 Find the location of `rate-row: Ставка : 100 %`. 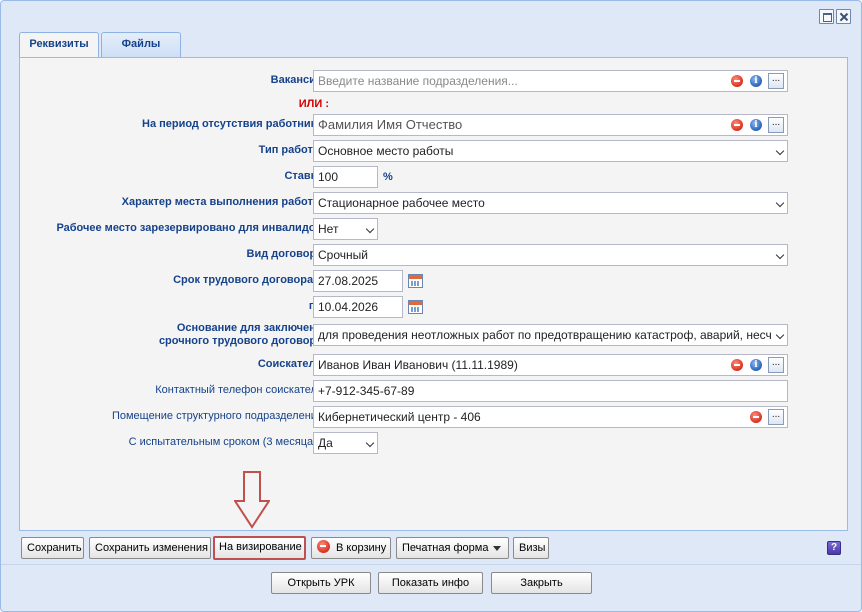

rate-row: Ставка : 100 % is located at coordinates (434, 177).